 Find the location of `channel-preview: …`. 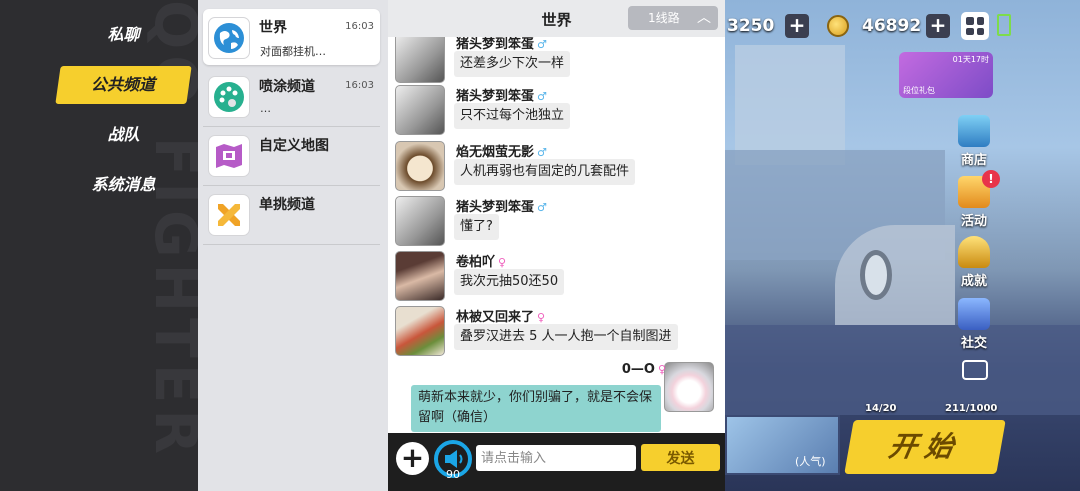

channel-preview: … is located at coordinates (265, 108).